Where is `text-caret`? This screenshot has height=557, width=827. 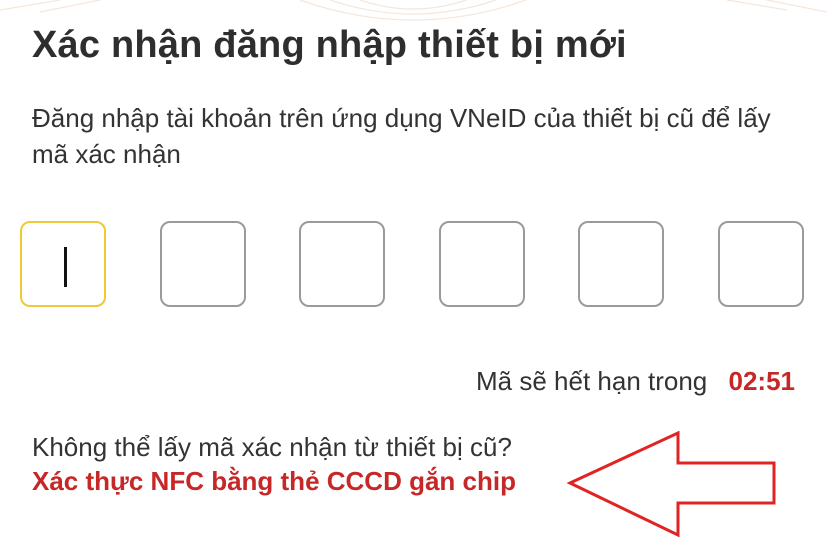
text-caret is located at coordinates (65, 267).